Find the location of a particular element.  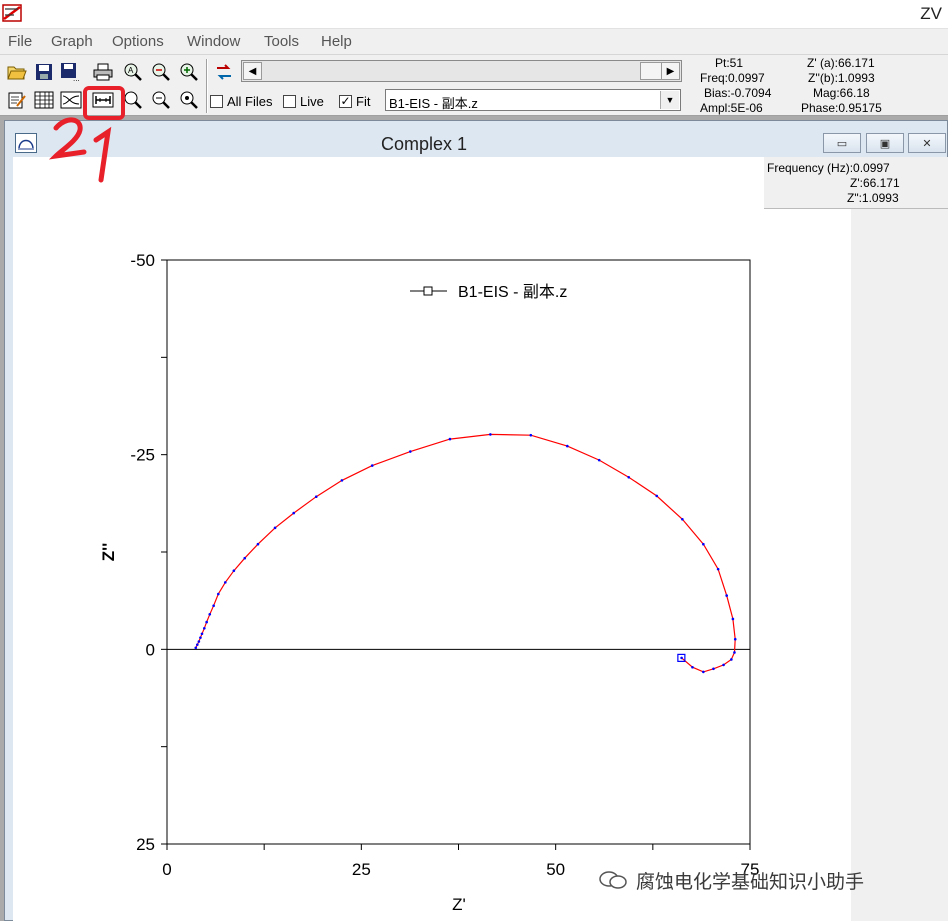

watermark: 腐蚀电化学基础知识小助手 is located at coordinates (731, 880).